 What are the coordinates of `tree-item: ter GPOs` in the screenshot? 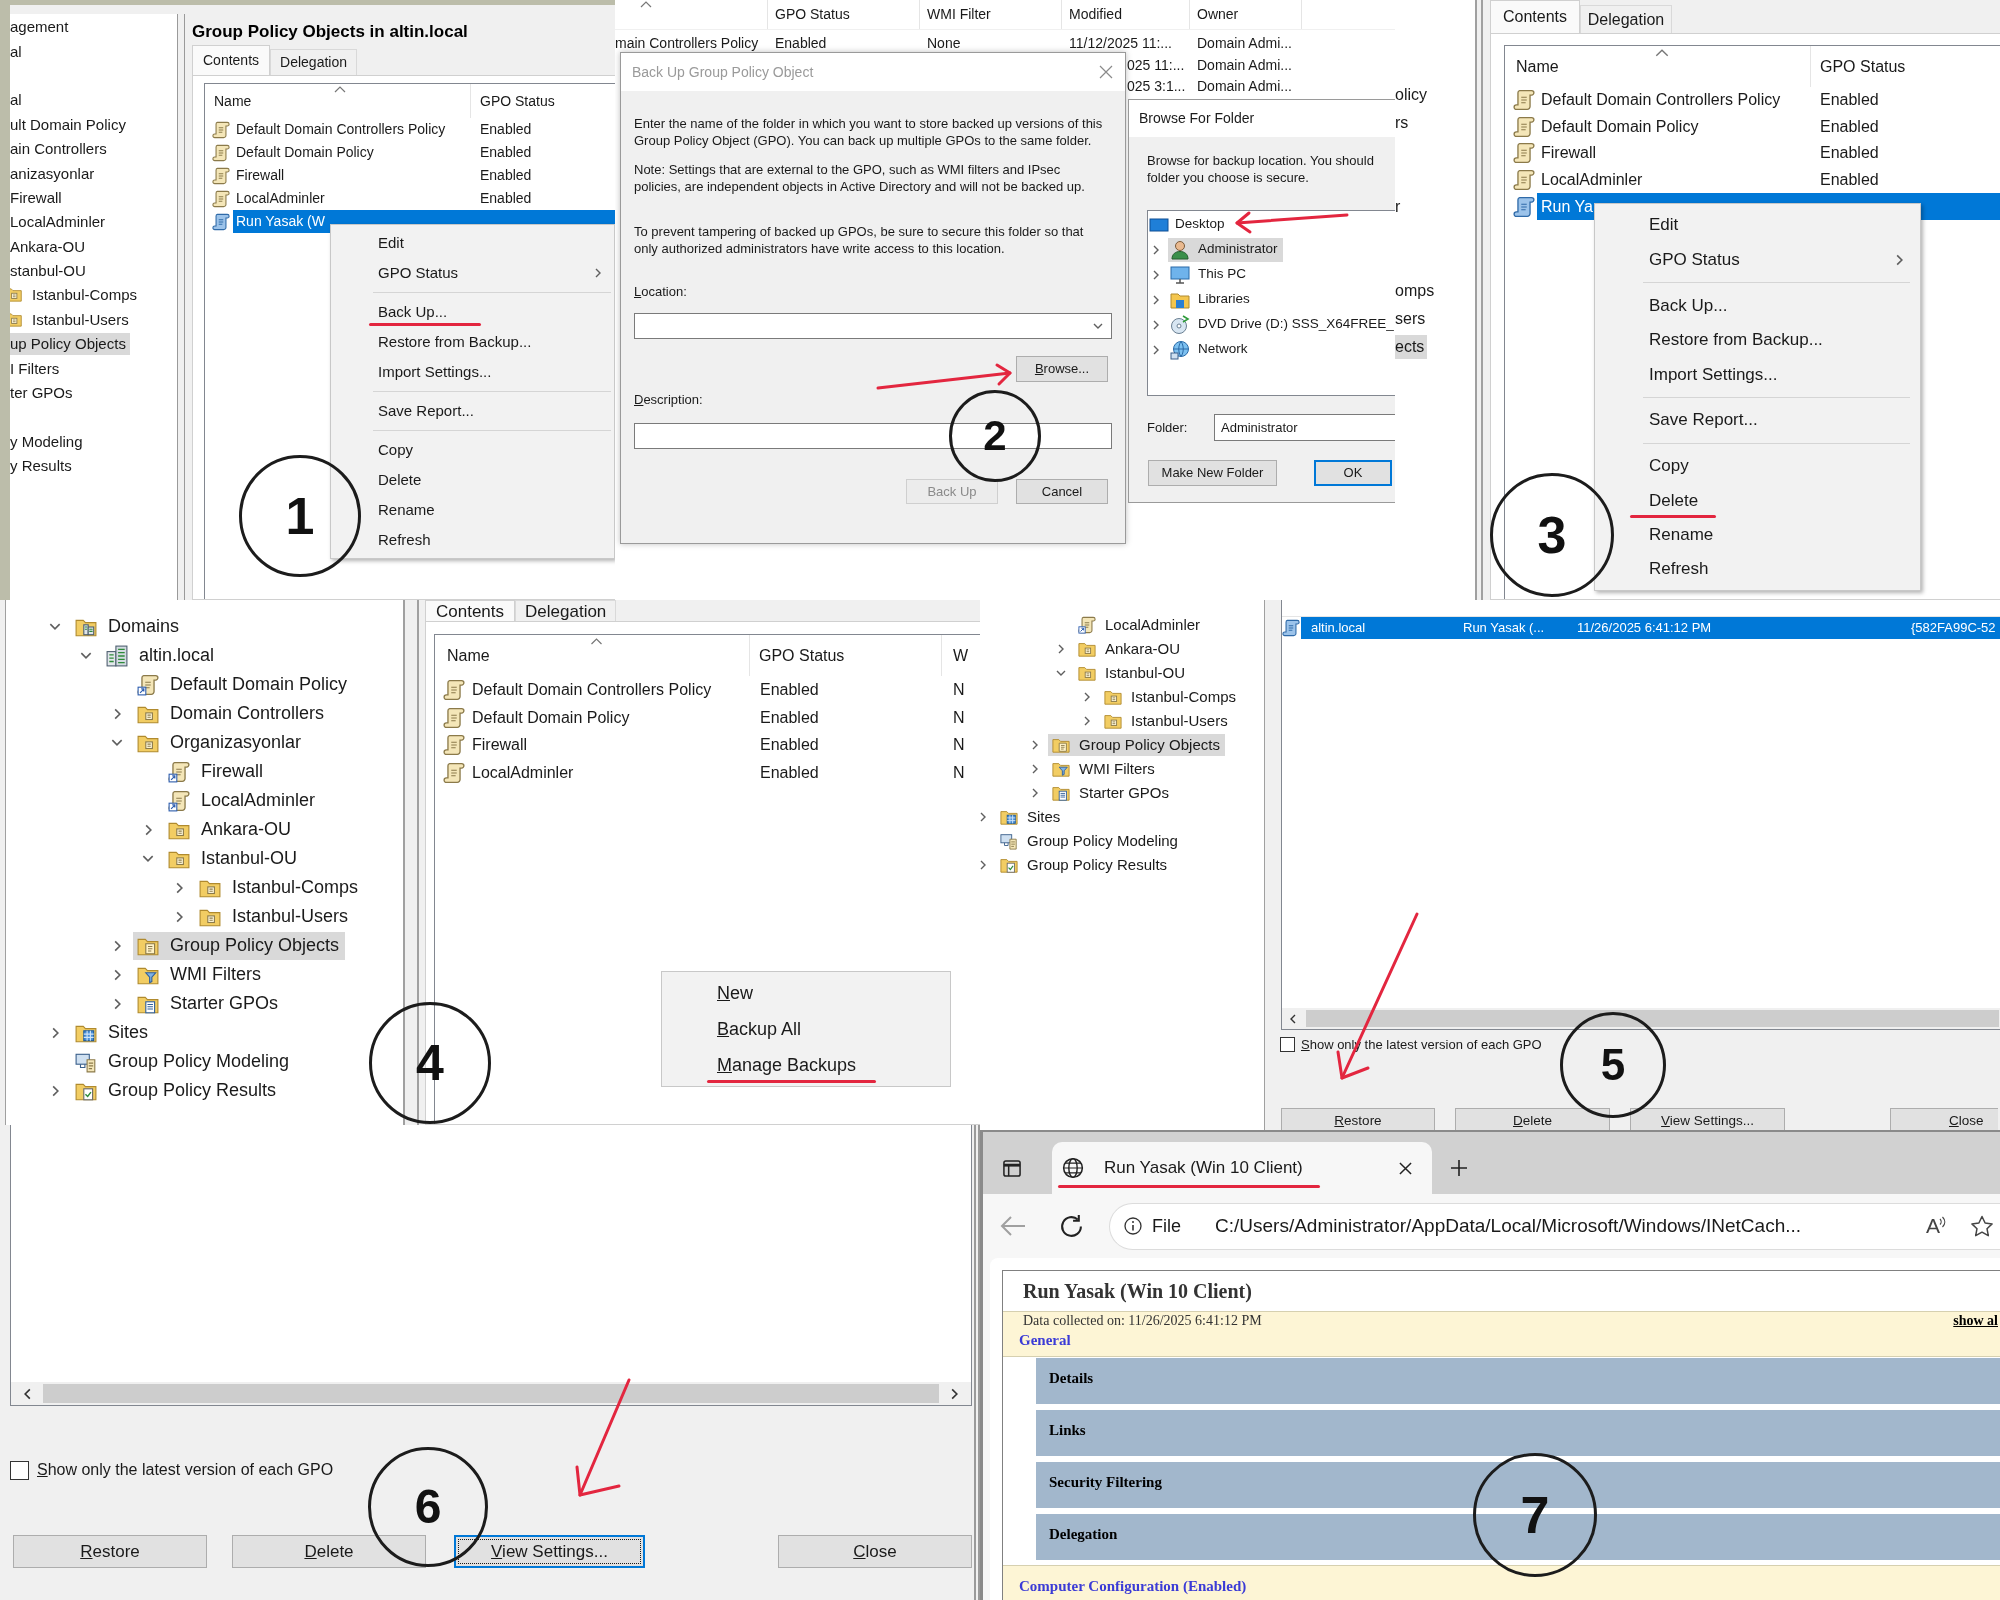 It's located at (43, 393).